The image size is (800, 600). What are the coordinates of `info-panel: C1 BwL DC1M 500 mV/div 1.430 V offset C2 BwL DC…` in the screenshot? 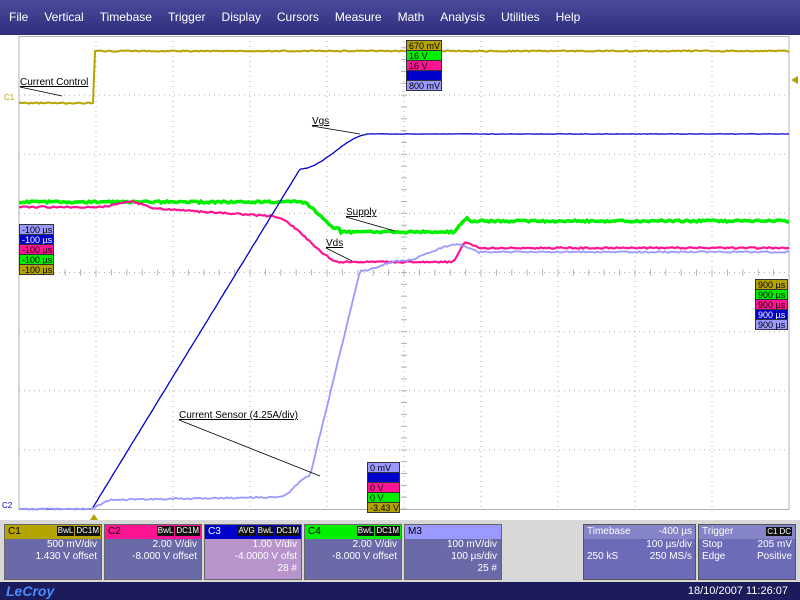 It's located at (400, 551).